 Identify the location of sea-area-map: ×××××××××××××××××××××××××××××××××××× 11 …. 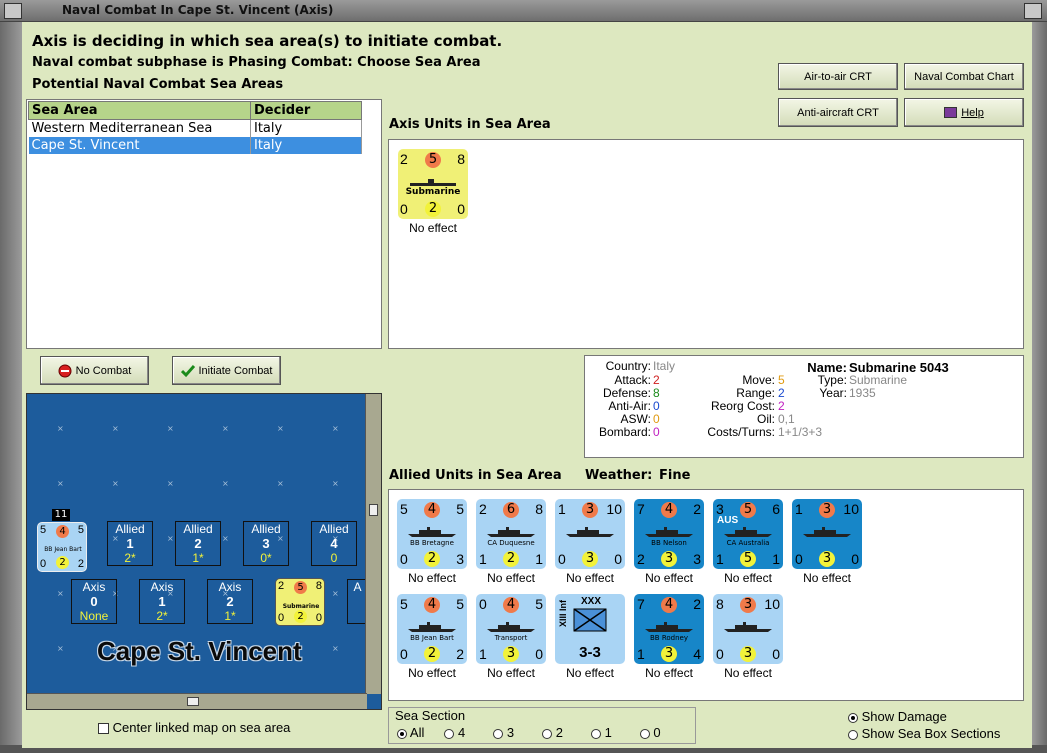
(204, 551).